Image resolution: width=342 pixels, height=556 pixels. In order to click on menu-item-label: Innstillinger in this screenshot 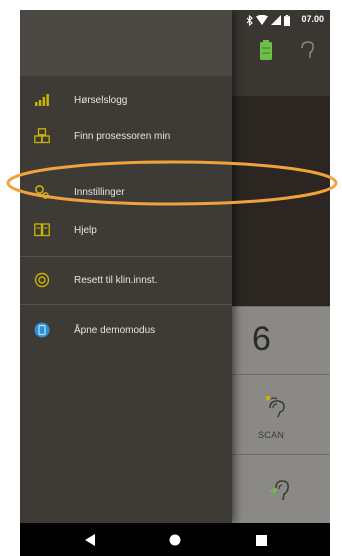, I will do `click(99, 192)`.